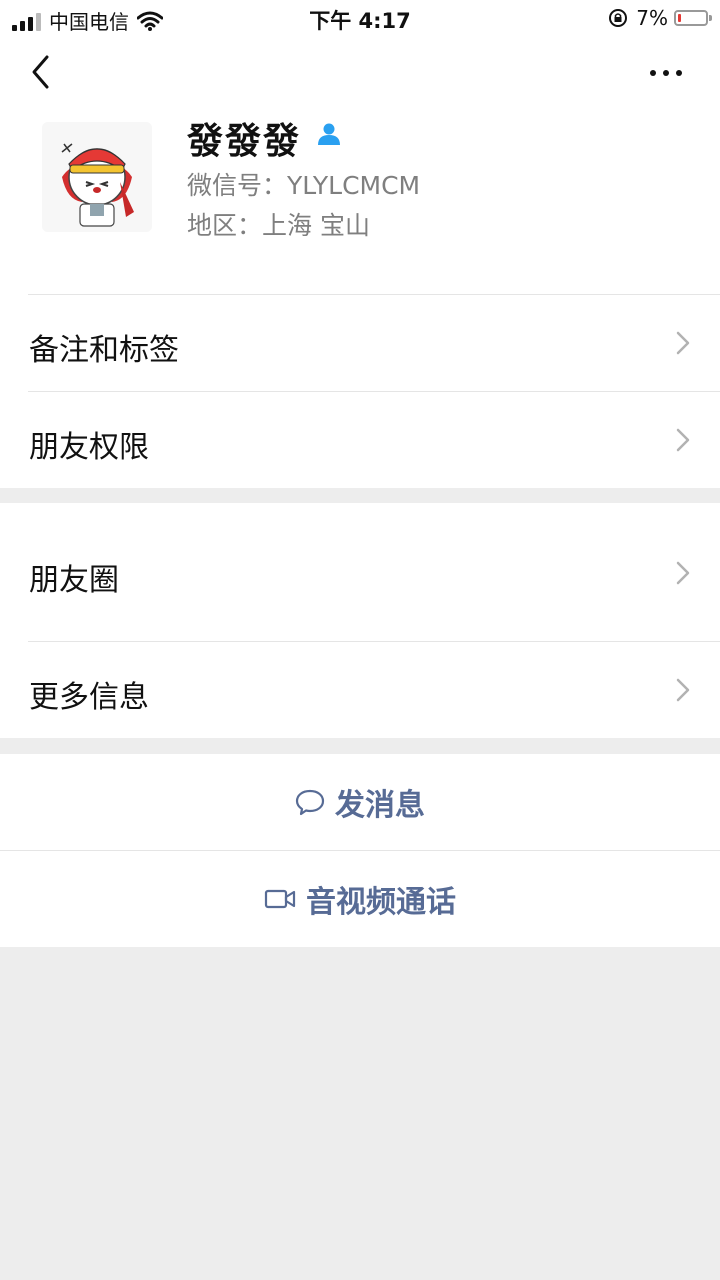  I want to click on wechat-id: 微信号：YLYLCMCM, so click(304, 185).